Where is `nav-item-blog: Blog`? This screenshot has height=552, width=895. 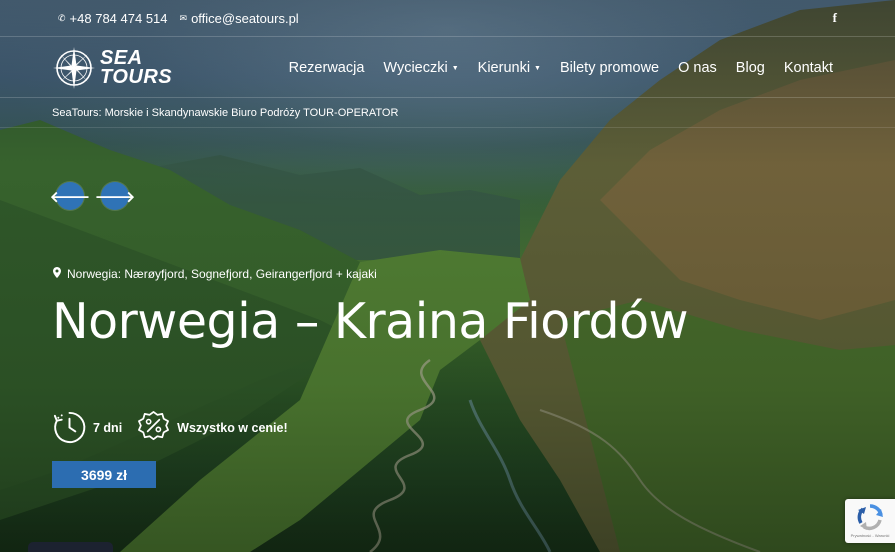
nav-item-blog: Blog is located at coordinates (750, 68).